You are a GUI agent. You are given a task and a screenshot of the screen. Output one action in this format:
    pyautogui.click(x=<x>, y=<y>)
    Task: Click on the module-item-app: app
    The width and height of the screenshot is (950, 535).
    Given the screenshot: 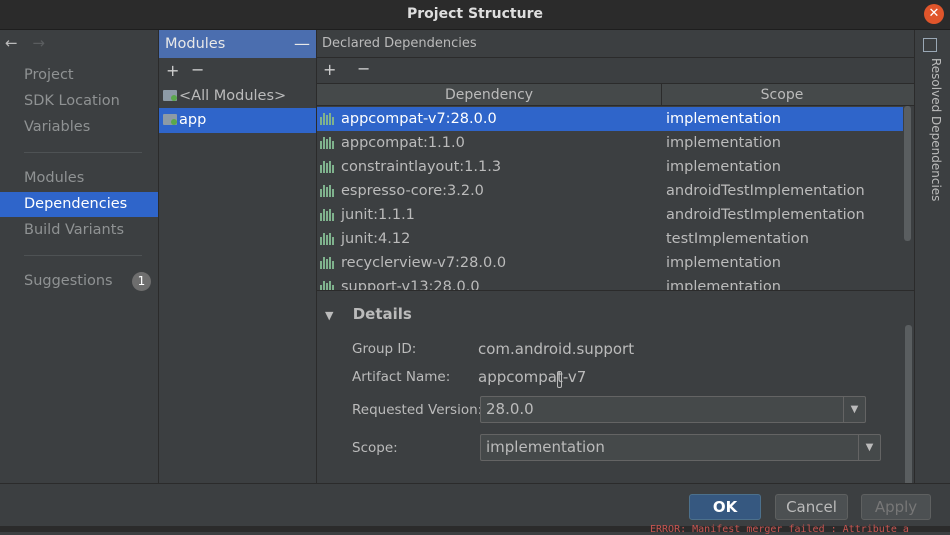 What is the action you would take?
    pyautogui.click(x=237, y=120)
    